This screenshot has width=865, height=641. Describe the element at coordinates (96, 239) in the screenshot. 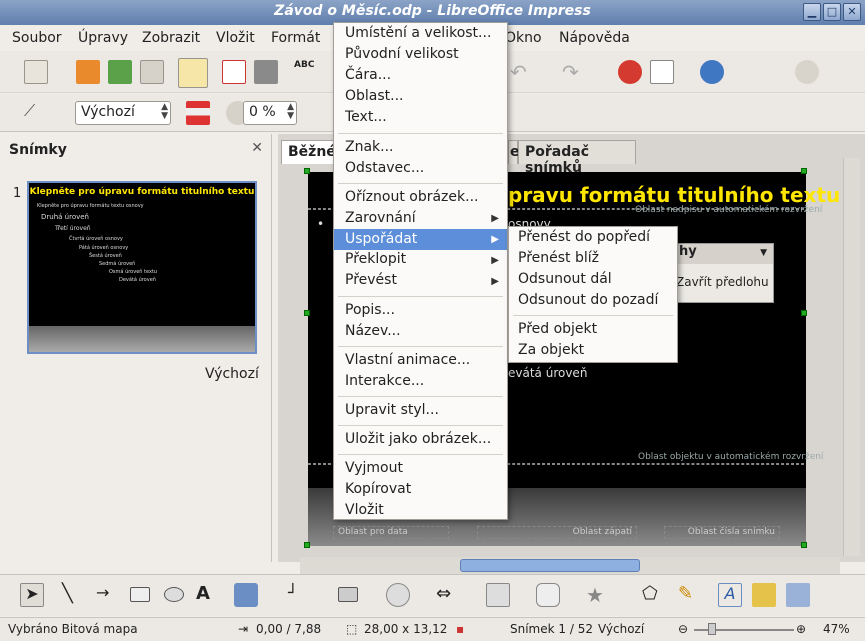

I see `thumb-level-4: Čtvrtá úroveň osnovy` at that location.